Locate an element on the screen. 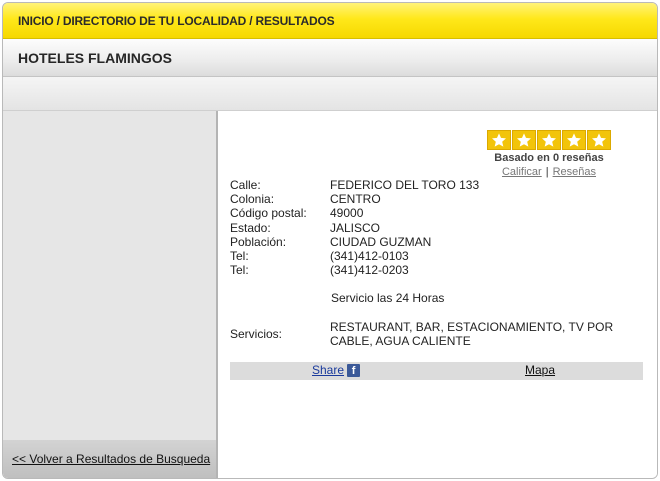  rating-summary: Basado en 0 reseñas is located at coordinates (549, 158).